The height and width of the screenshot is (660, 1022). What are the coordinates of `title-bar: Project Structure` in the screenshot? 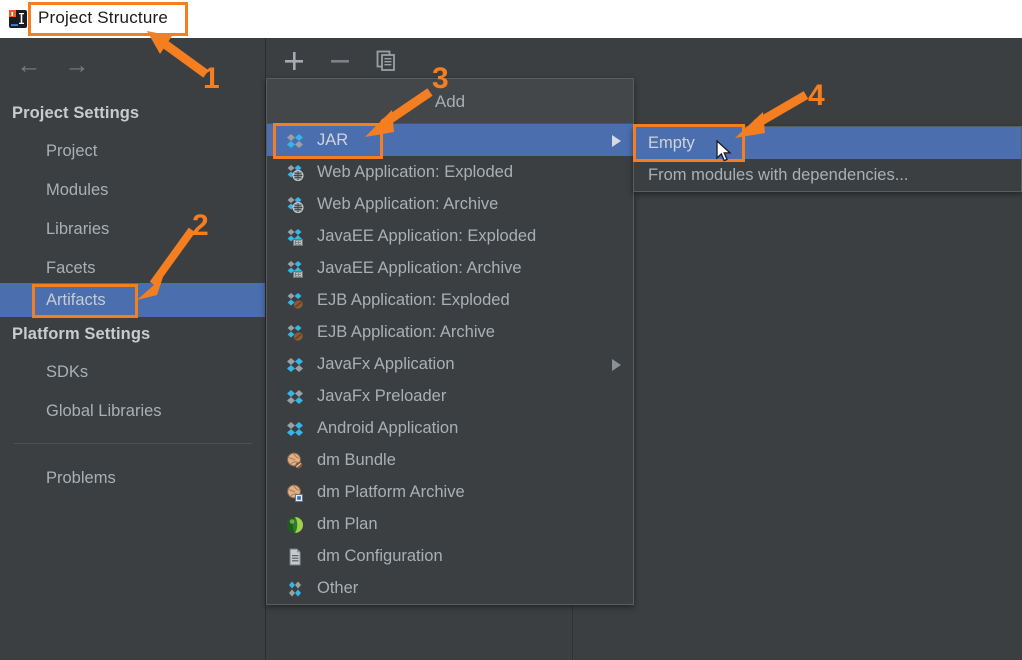 It's located at (511, 19).